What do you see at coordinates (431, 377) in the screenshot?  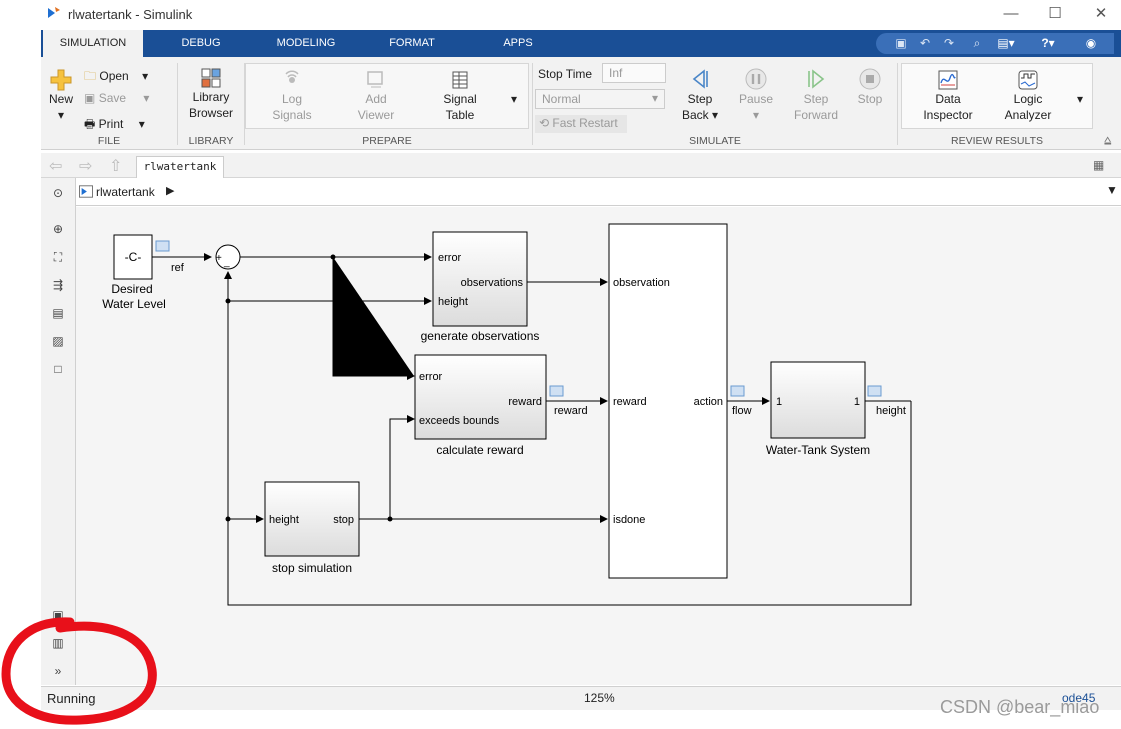 I see `calc-rew-in-error: error` at bounding box center [431, 377].